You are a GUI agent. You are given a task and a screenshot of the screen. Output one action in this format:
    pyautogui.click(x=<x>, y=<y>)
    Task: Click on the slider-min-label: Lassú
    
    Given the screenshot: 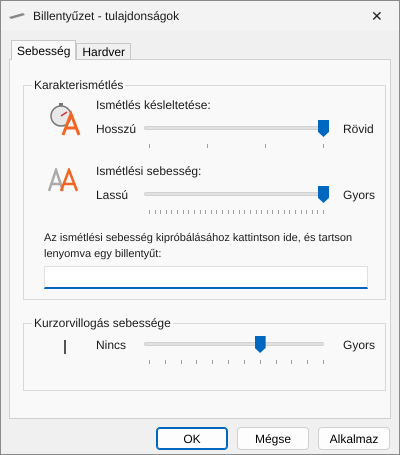 What is the action you would take?
    pyautogui.click(x=113, y=194)
    